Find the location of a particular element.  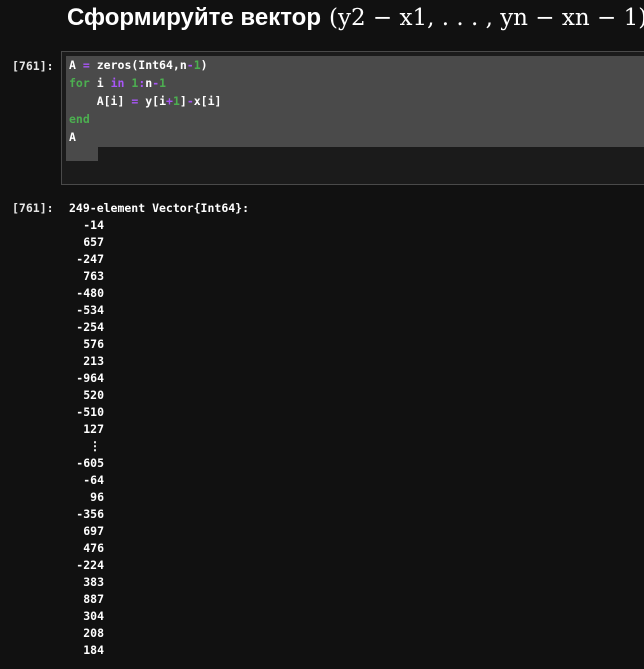

output-header: 249-element Vector{Int64}: is located at coordinates (159, 208).